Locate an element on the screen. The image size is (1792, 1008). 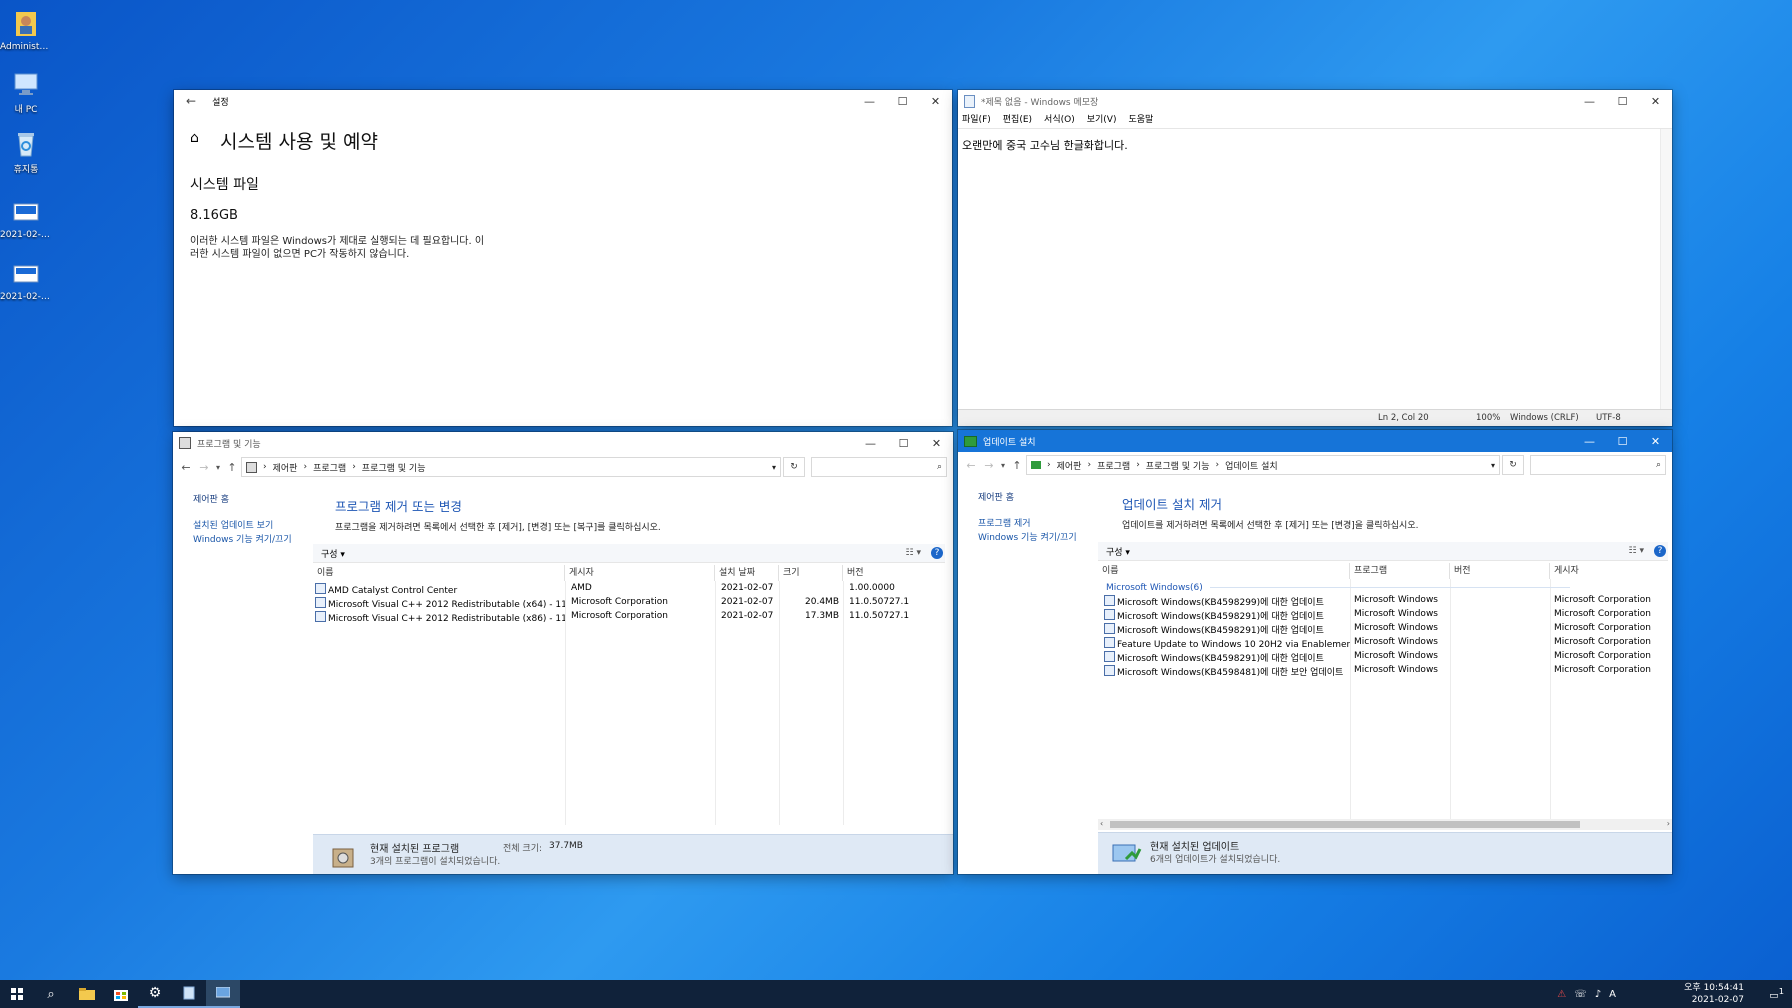
column-header-program: 프로그램 is located at coordinates (1400, 571).